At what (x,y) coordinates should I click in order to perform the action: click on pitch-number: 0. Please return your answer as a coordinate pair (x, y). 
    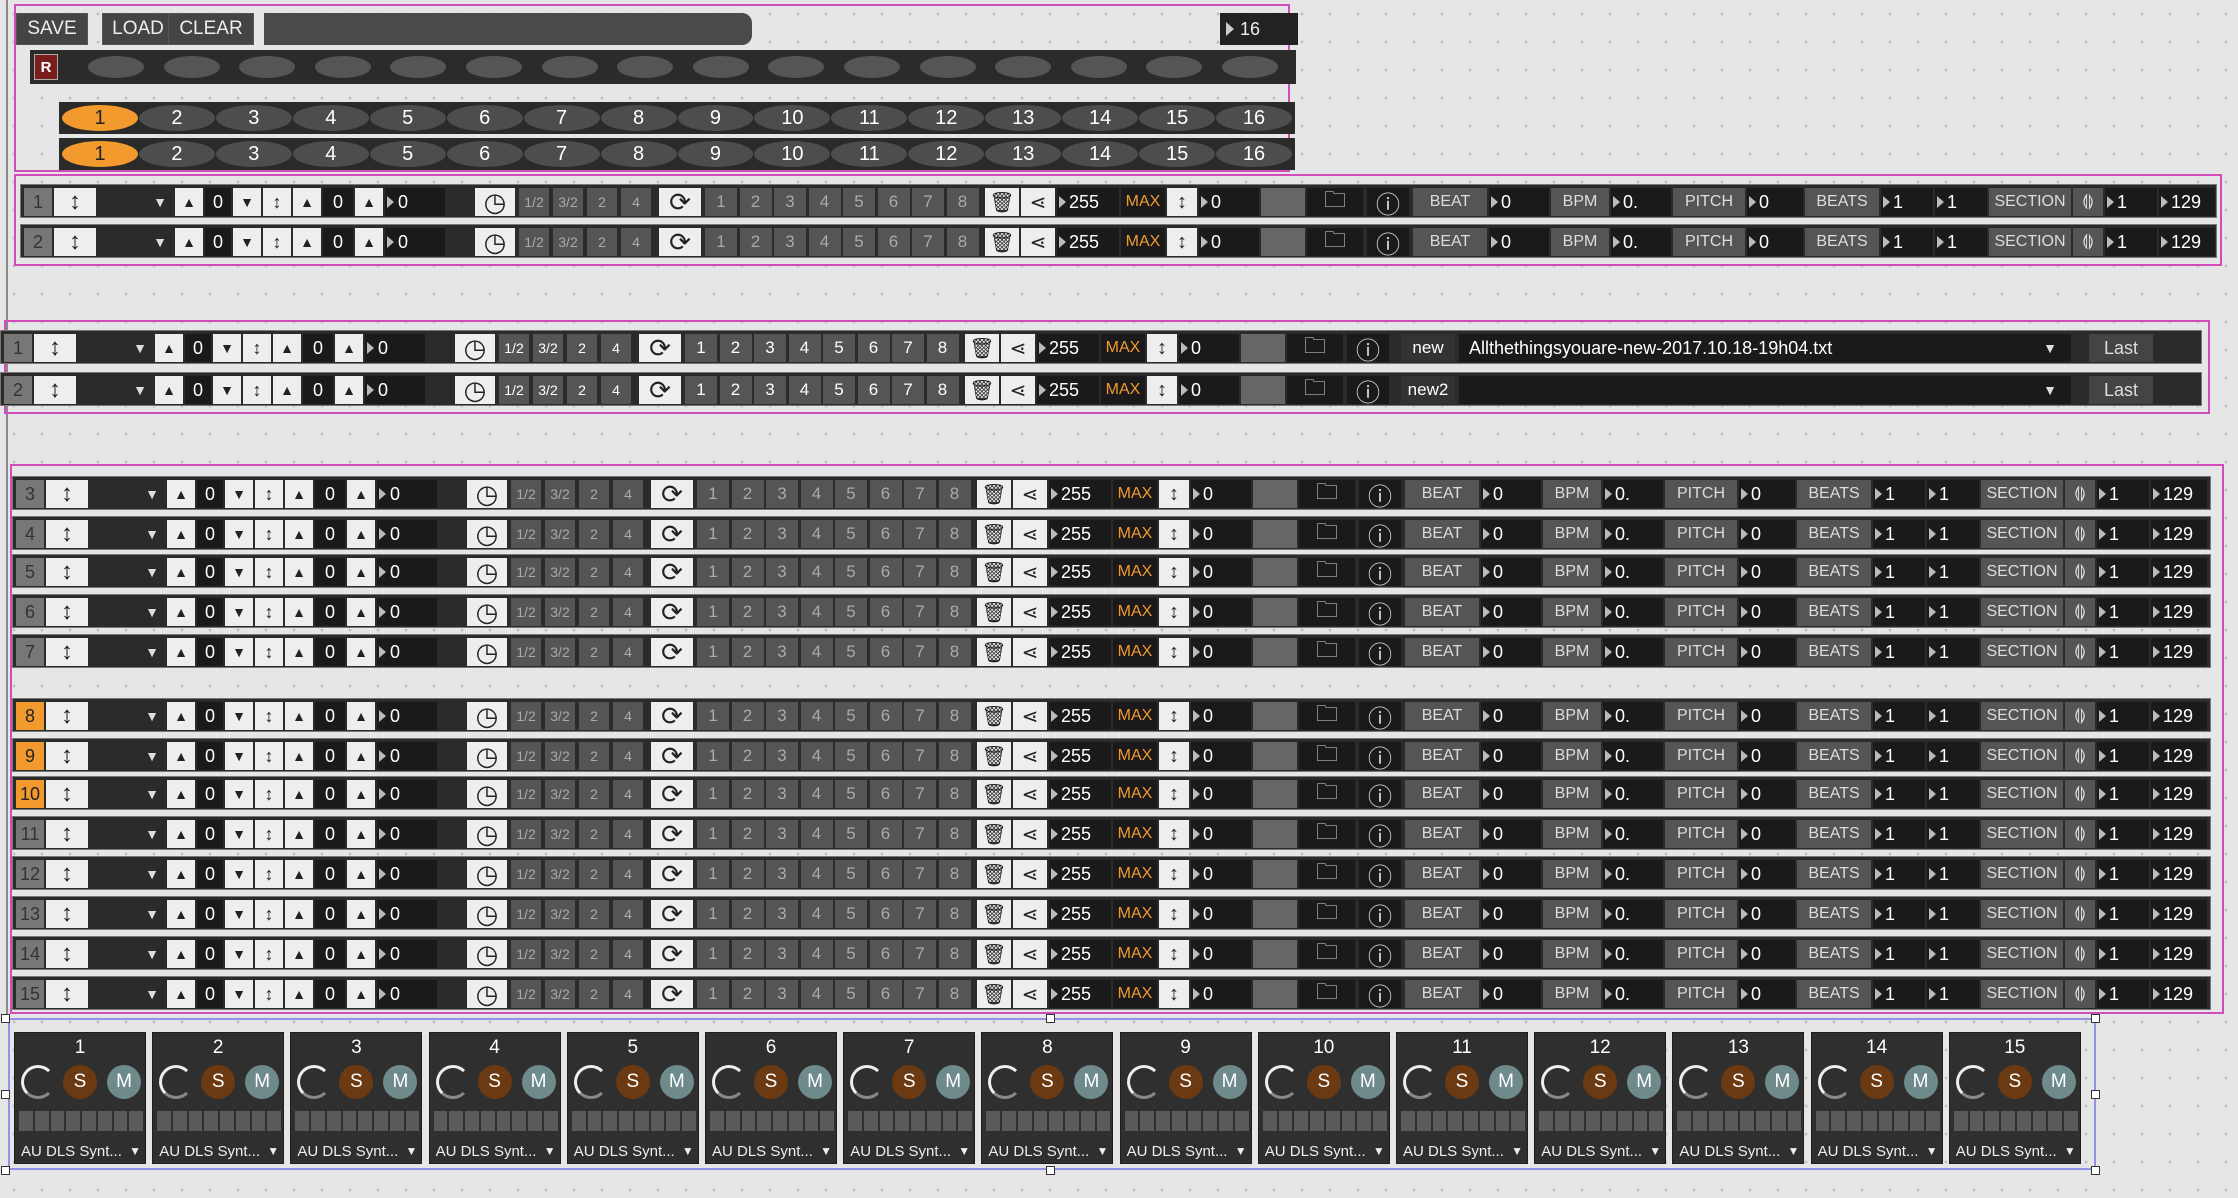
    Looking at the image, I should click on (1767, 652).